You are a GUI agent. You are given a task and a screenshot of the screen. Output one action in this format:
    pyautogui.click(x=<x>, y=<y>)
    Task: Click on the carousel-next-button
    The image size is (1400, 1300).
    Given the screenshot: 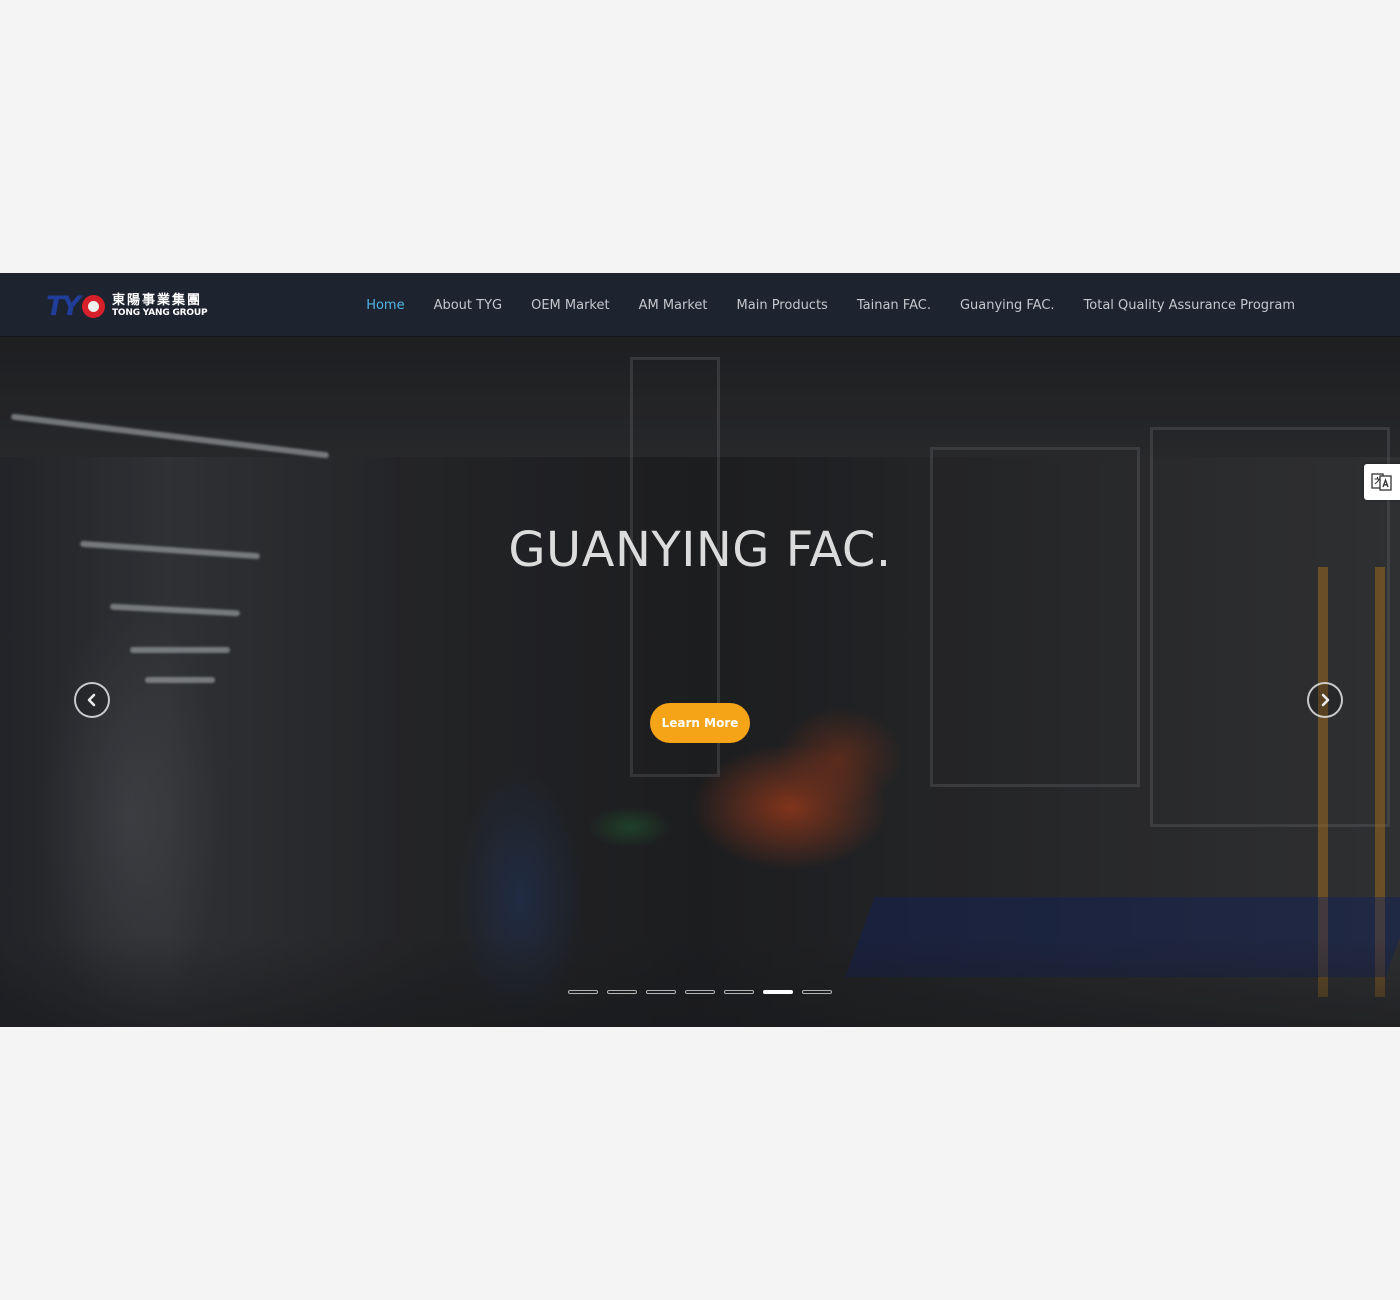 What is the action you would take?
    pyautogui.click(x=1325, y=700)
    